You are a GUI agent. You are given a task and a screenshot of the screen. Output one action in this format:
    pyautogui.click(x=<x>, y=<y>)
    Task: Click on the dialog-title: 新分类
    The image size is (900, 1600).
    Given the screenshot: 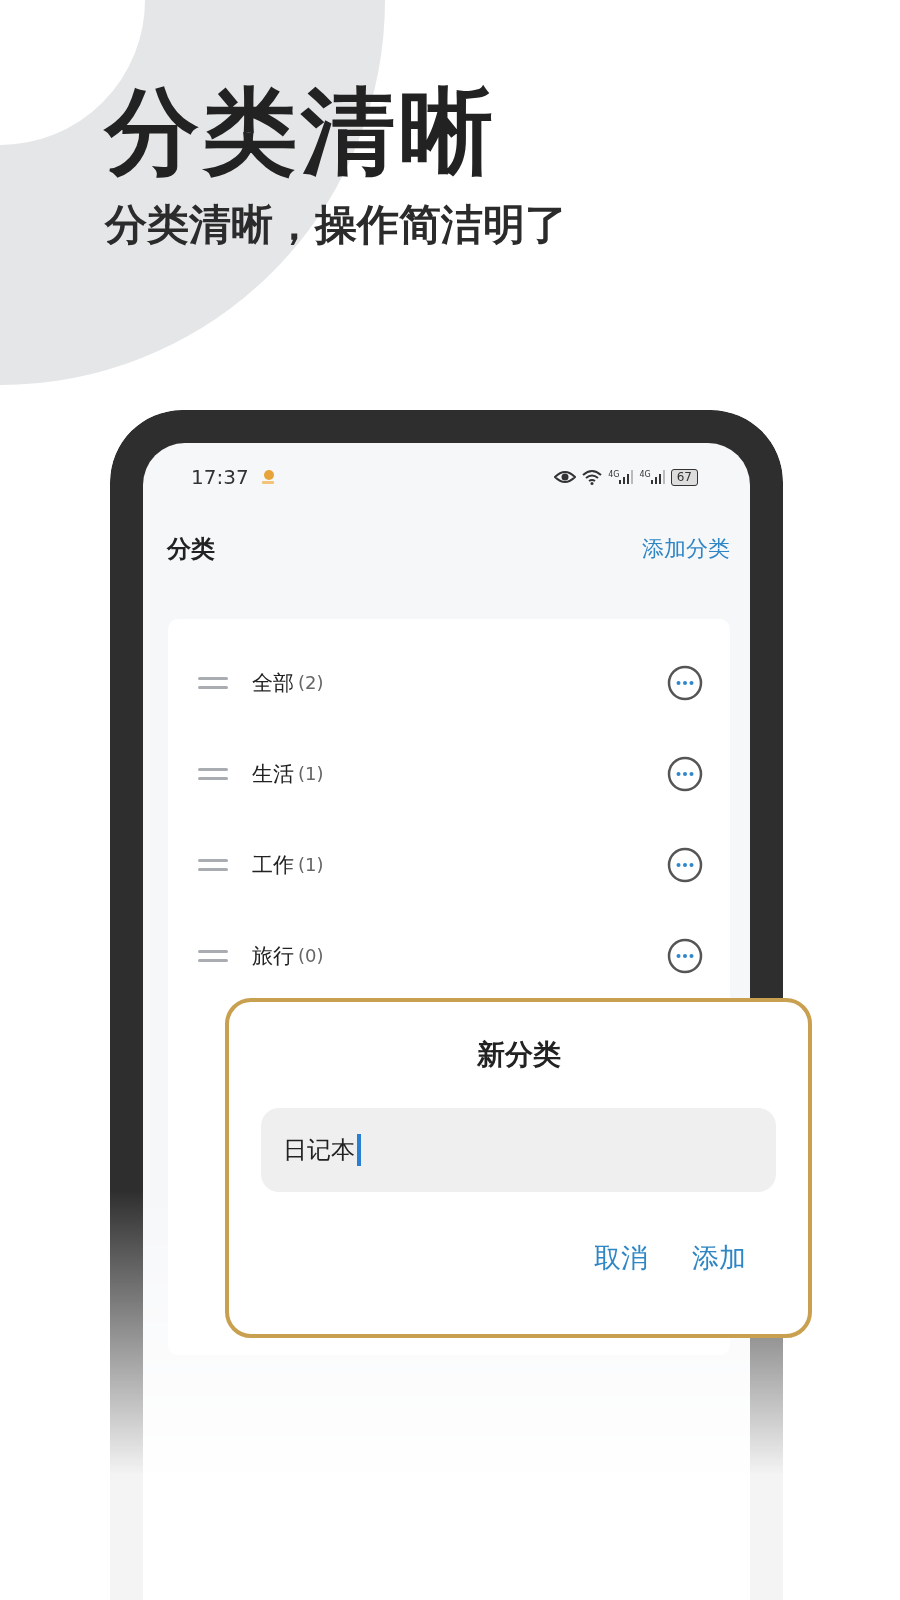 What is the action you would take?
    pyautogui.click(x=518, y=1055)
    